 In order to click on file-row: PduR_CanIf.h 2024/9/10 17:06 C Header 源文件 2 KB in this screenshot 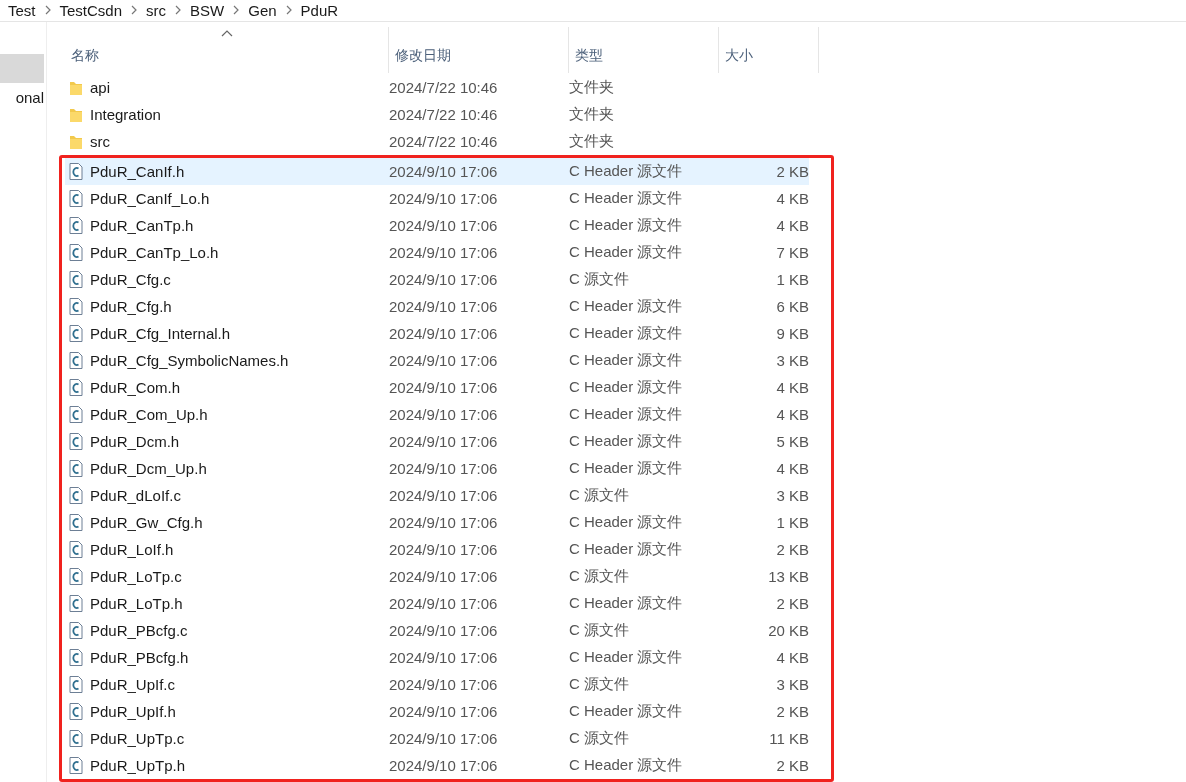, I will do `click(437, 171)`.